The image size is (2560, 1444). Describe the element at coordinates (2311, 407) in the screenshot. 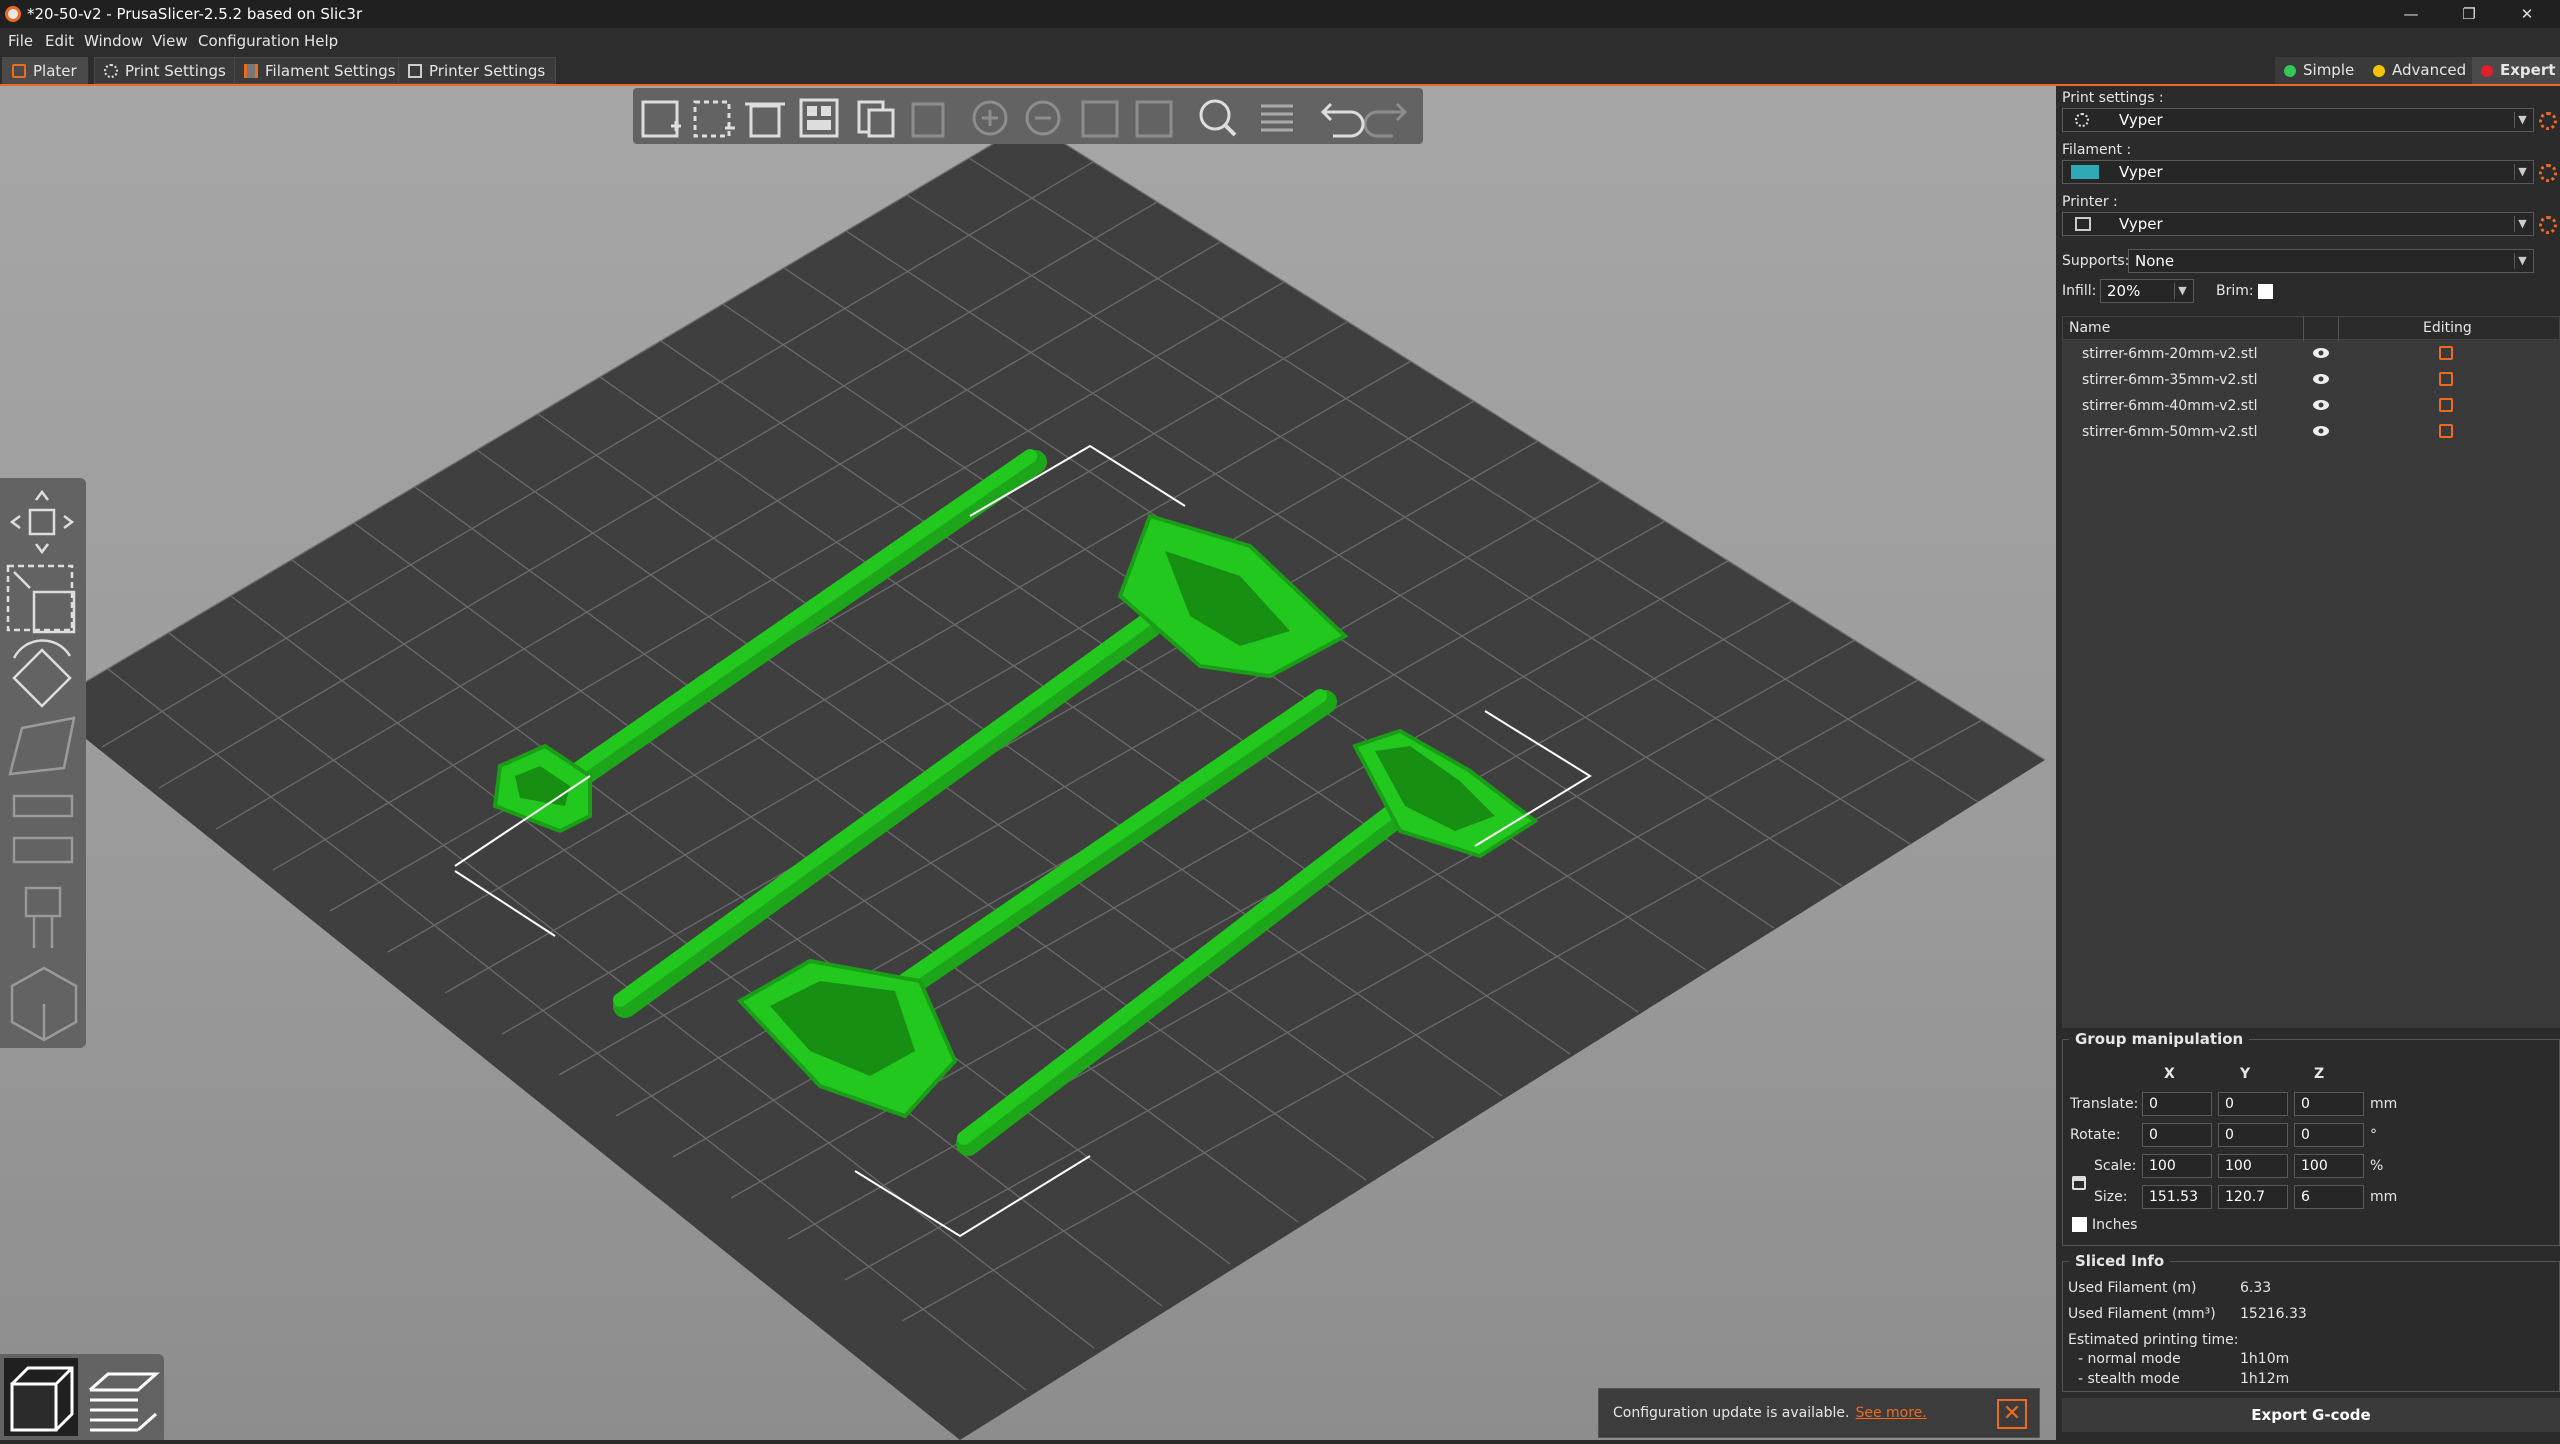

I see `object-row: stirrer-6mm-40mm-v2.stl` at that location.